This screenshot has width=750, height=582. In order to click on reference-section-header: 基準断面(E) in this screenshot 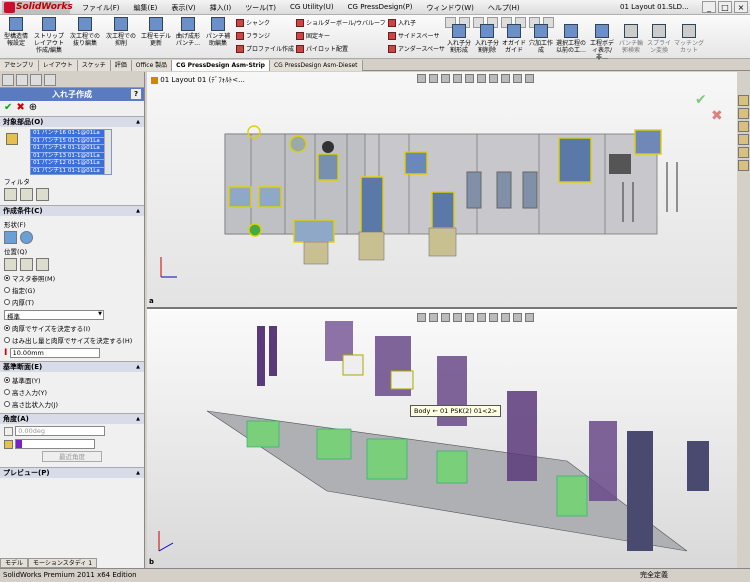, I will do `click(72, 367)`.